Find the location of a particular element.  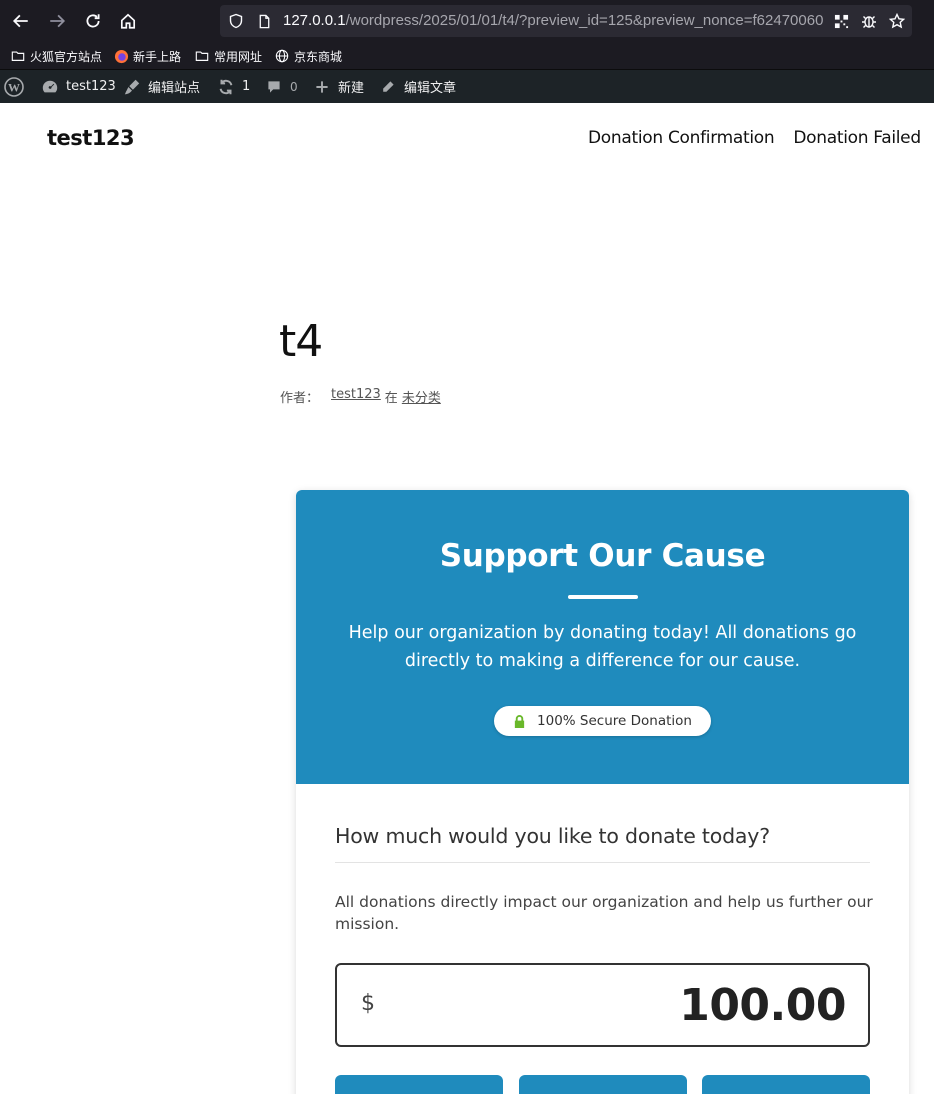

edit-post-label: 编辑文章 is located at coordinates (430, 88).